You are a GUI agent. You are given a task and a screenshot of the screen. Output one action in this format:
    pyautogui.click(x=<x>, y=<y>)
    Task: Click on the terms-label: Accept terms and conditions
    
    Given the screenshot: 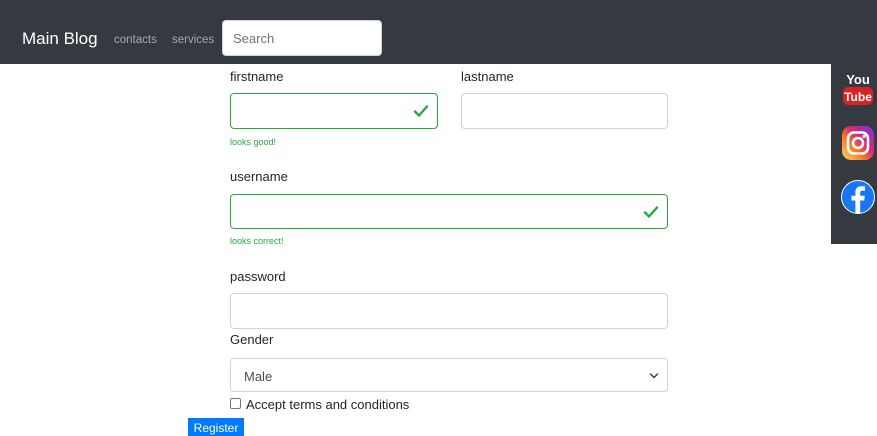 What is the action you would take?
    pyautogui.click(x=327, y=404)
    